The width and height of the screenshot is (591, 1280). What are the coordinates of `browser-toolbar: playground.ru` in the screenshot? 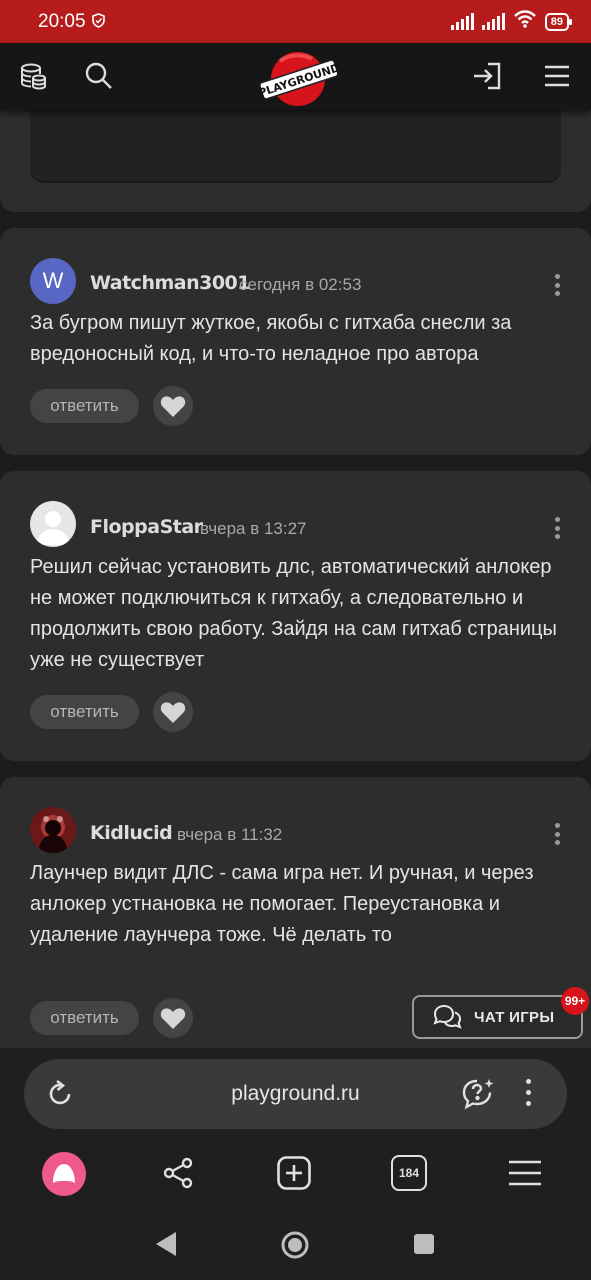 It's located at (295, 1094).